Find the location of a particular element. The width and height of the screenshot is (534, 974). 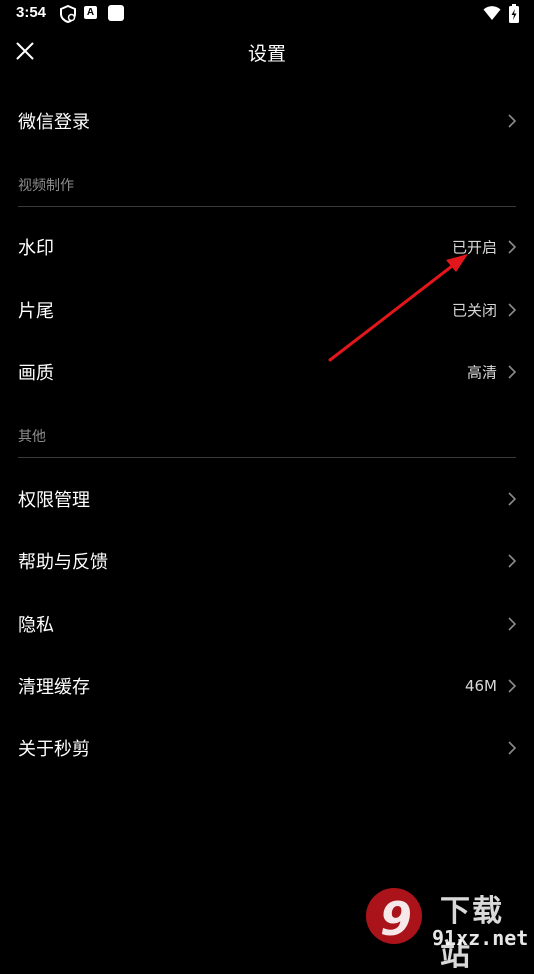

row-label: 清理缓存 is located at coordinates (54, 687).